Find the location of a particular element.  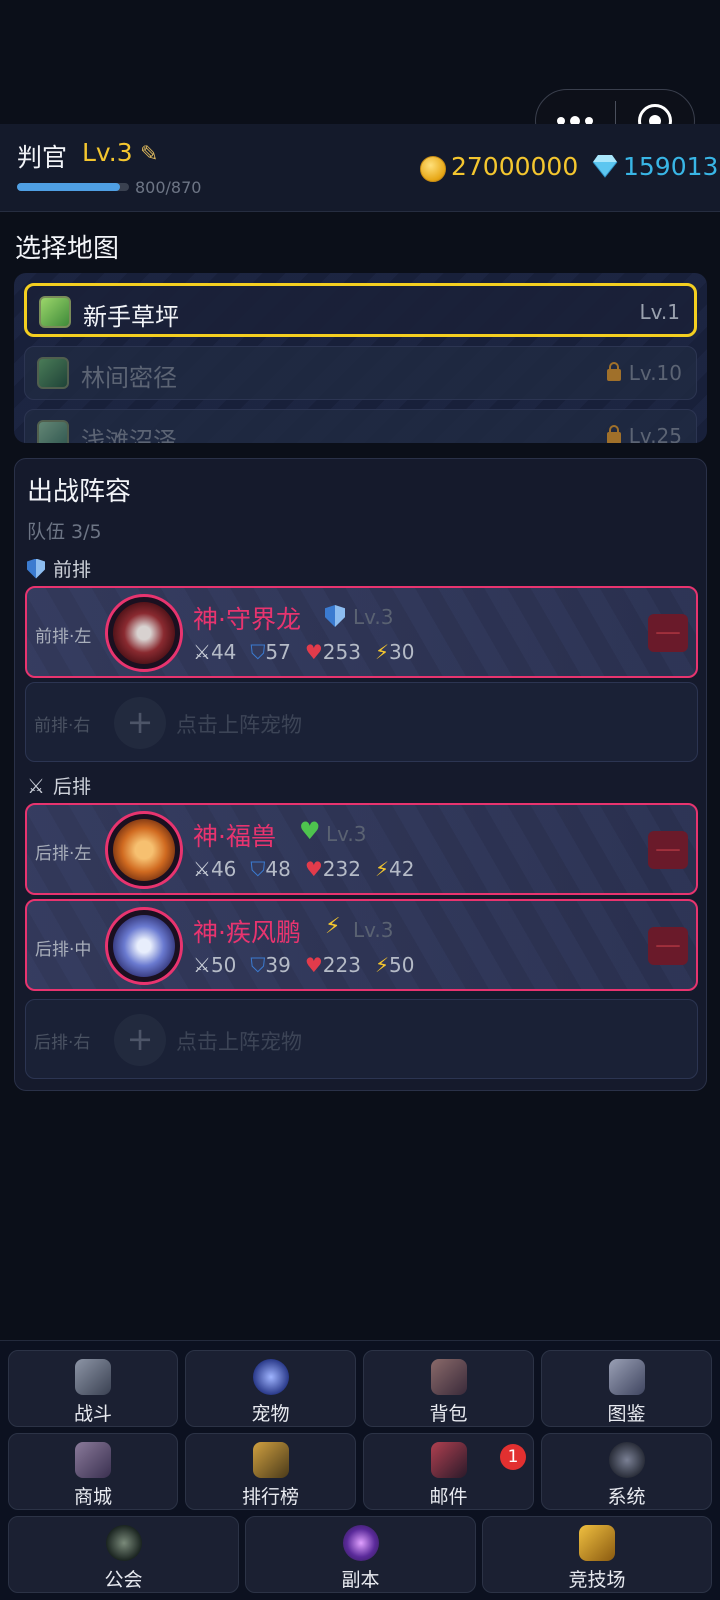

swords-icon is located at coordinates (93, 1377).